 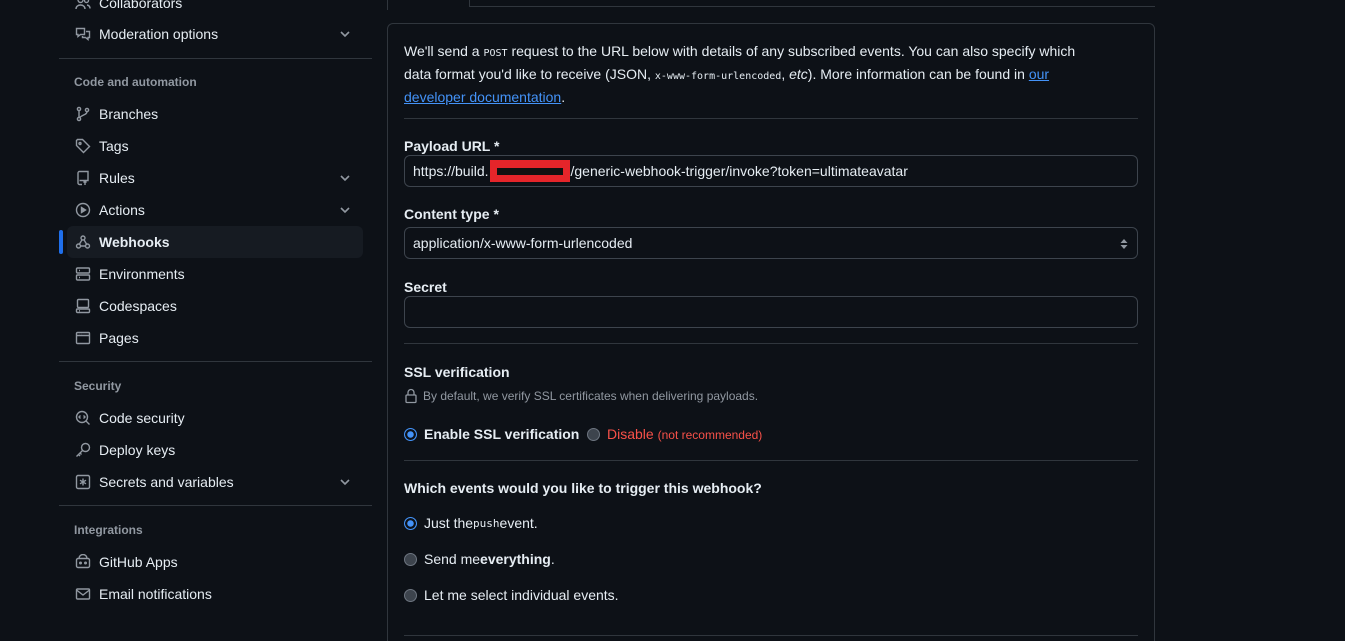 What do you see at coordinates (138, 562) in the screenshot?
I see `sidebar-item-label: GitHub Apps` at bounding box center [138, 562].